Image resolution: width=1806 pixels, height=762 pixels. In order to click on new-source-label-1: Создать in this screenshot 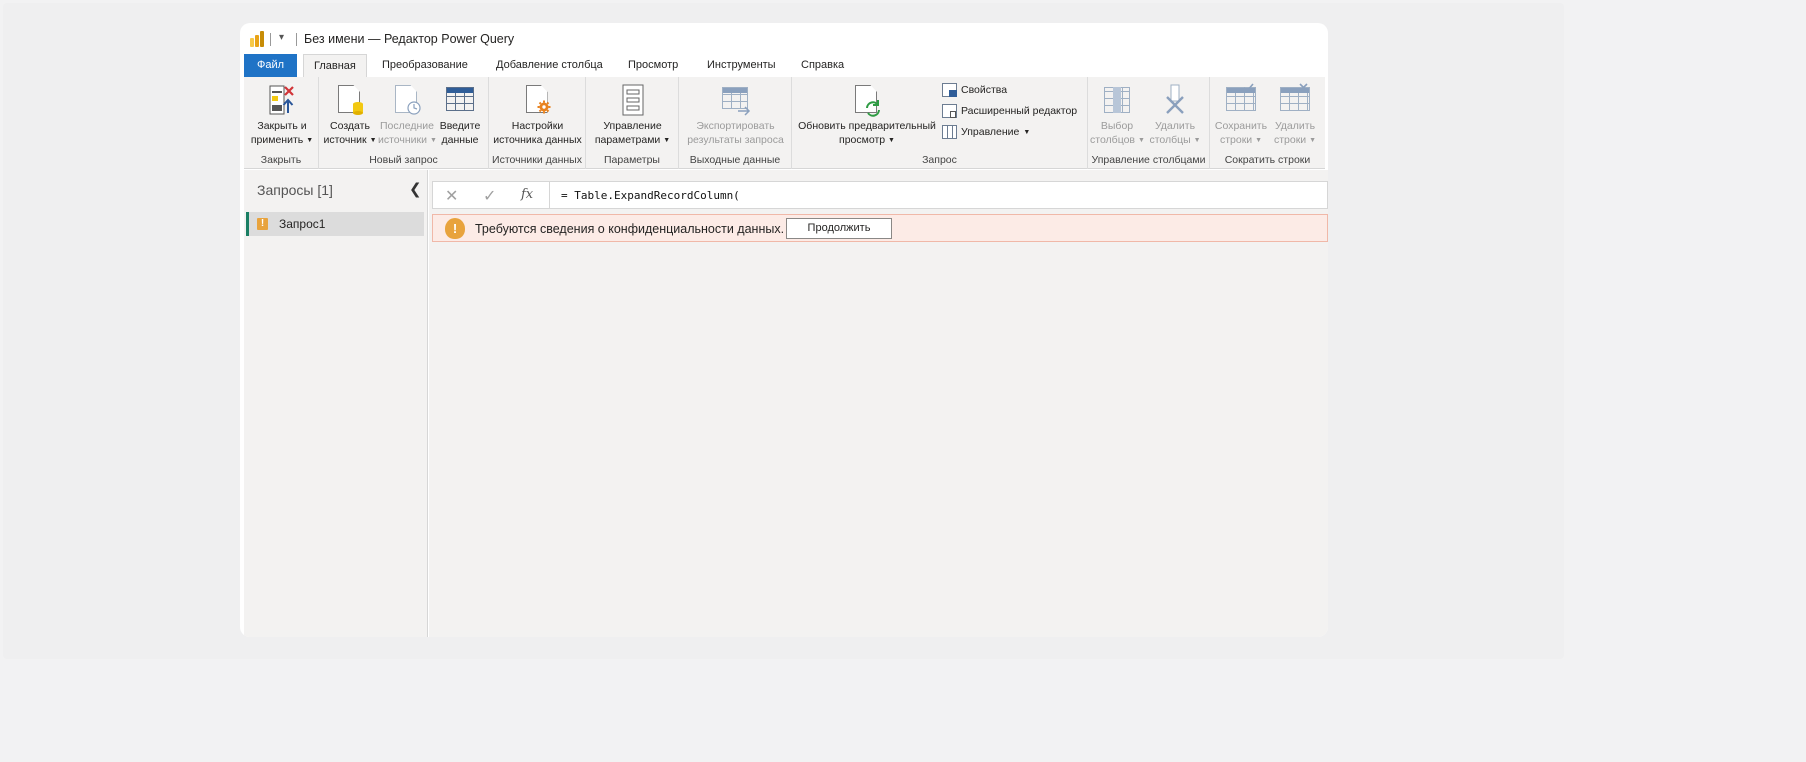, I will do `click(350, 126)`.